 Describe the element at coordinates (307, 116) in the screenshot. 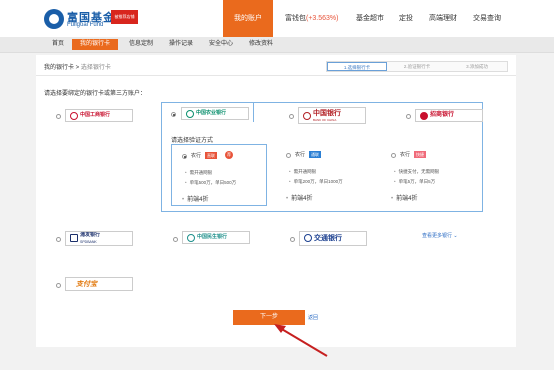

I see `boc-logo-icon` at that location.